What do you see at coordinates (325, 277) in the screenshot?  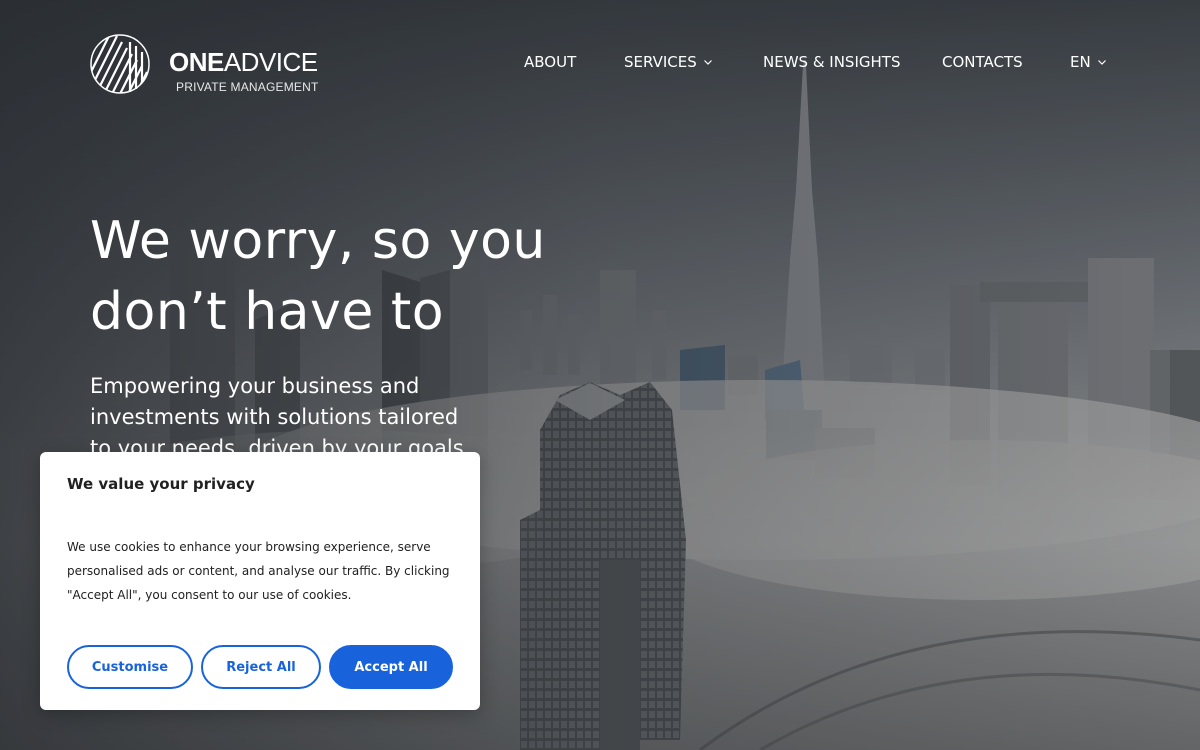 I see `hero-title: We worry, so you don’t have to` at bounding box center [325, 277].